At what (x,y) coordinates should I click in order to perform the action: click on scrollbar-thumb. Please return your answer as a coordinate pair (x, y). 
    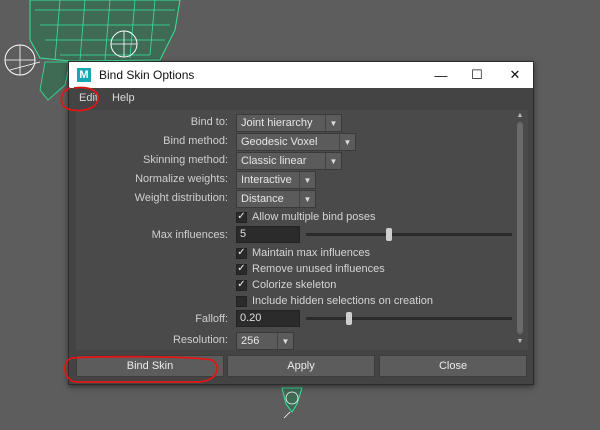
    Looking at the image, I should click on (520, 228).